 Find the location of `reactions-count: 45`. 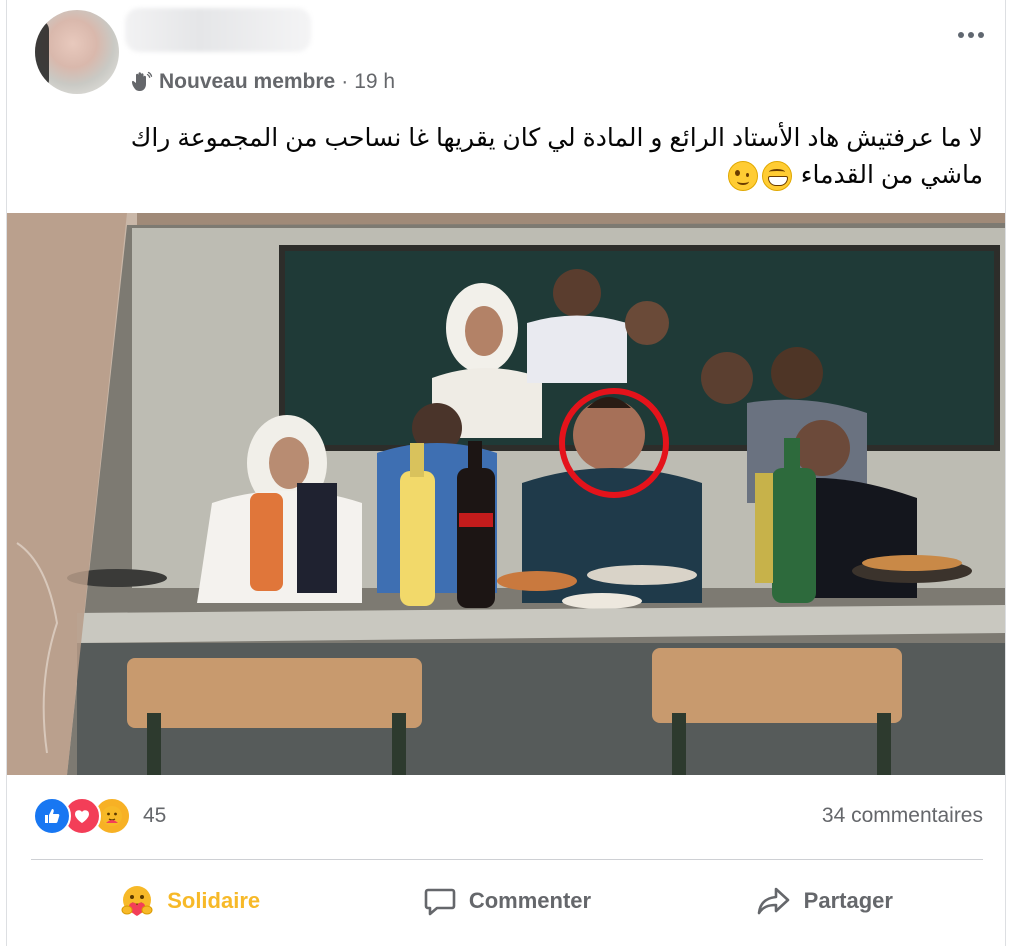

reactions-count: 45 is located at coordinates (154, 816).